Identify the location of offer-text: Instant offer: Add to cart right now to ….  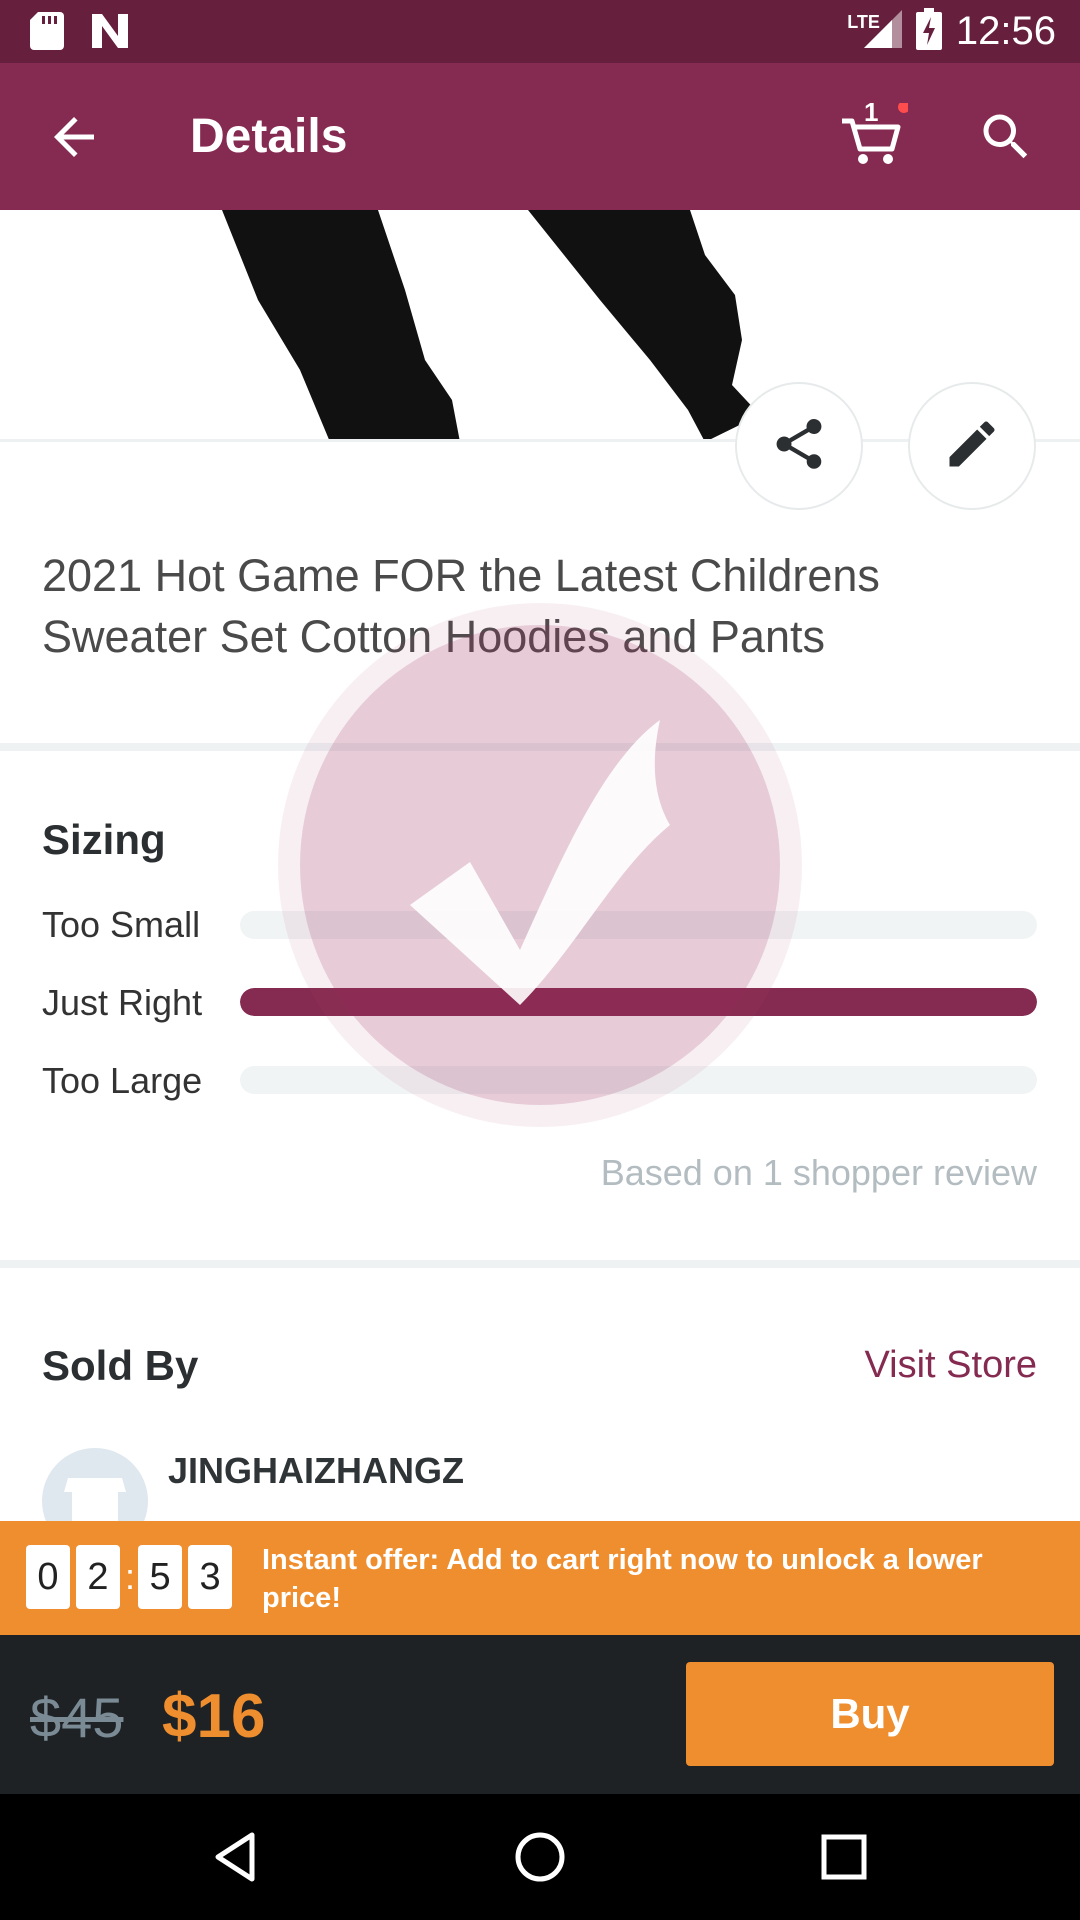
(622, 1579).